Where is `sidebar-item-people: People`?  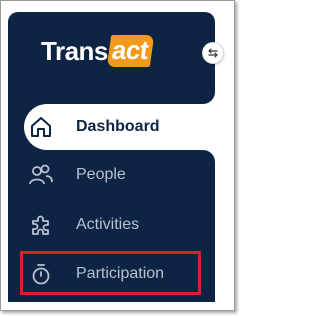
sidebar-item-people: People is located at coordinates (119, 175).